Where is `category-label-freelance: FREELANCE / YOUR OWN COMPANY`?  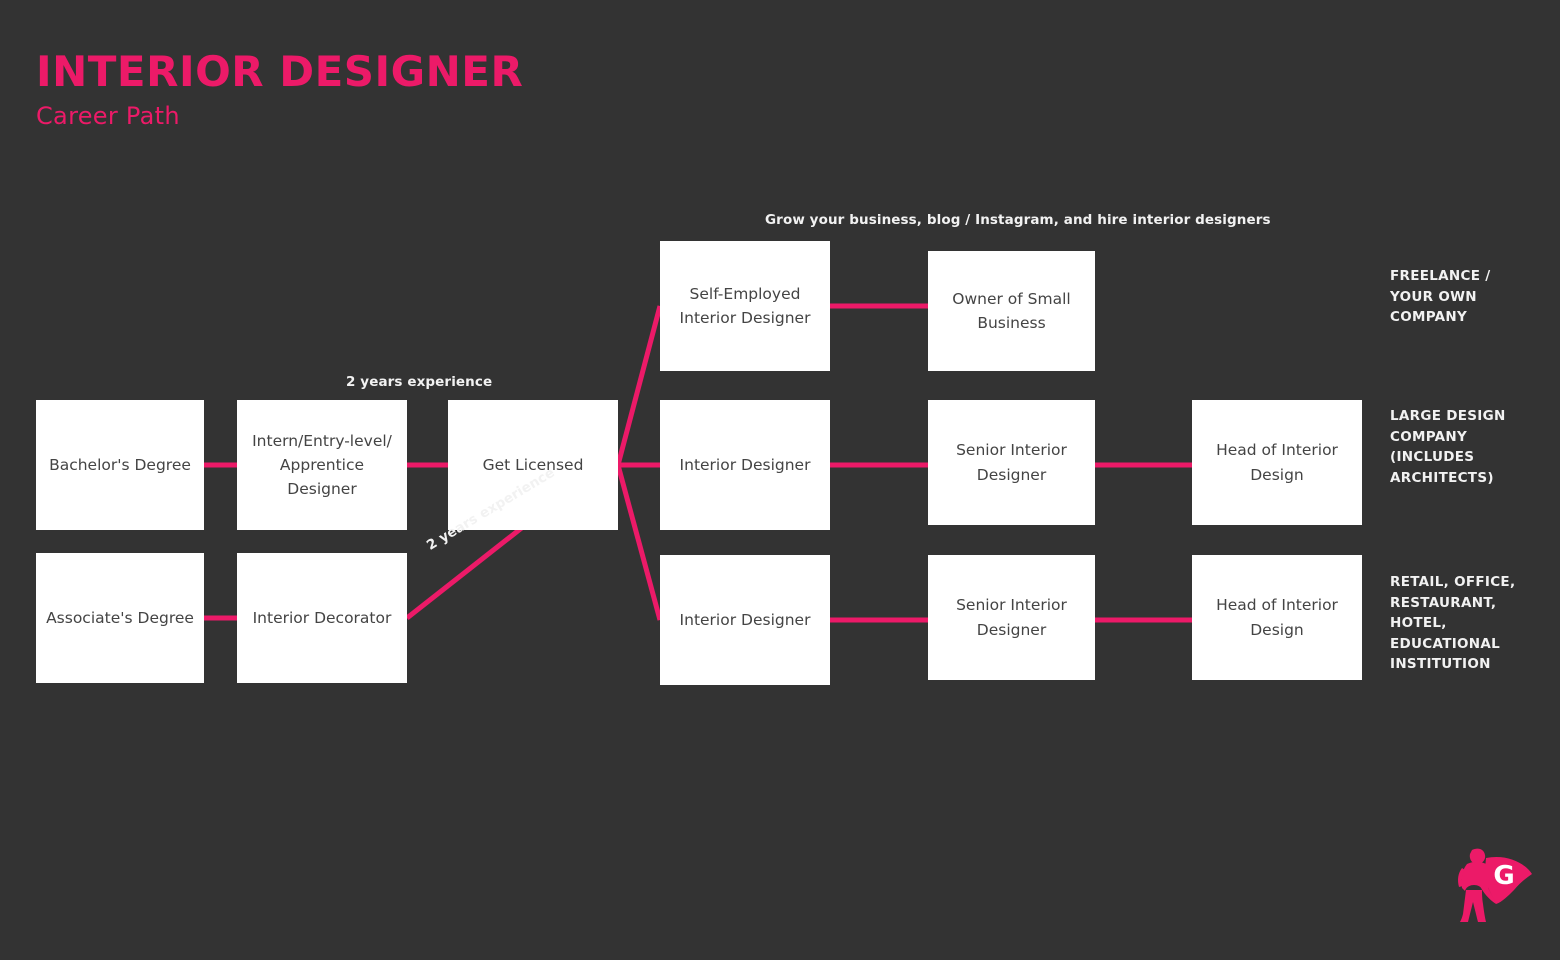
category-label-freelance: FREELANCE / YOUR OWN COMPANY is located at coordinates (1440, 297).